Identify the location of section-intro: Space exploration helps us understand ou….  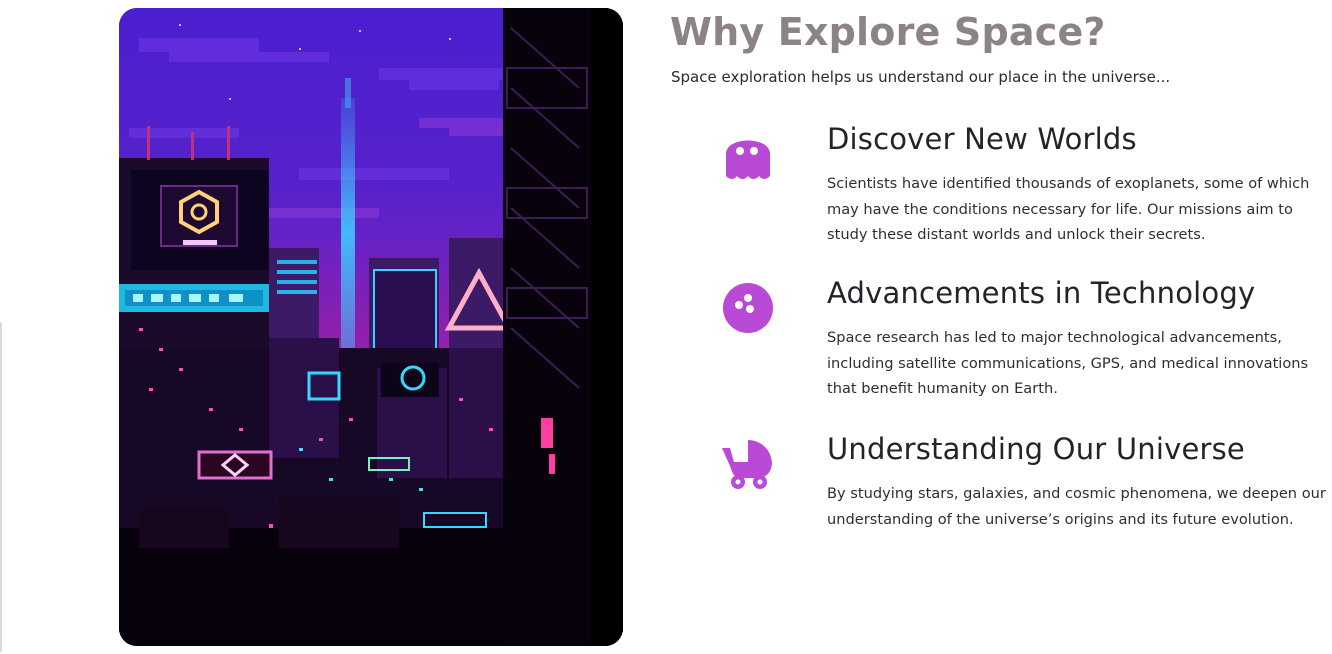
(921, 77).